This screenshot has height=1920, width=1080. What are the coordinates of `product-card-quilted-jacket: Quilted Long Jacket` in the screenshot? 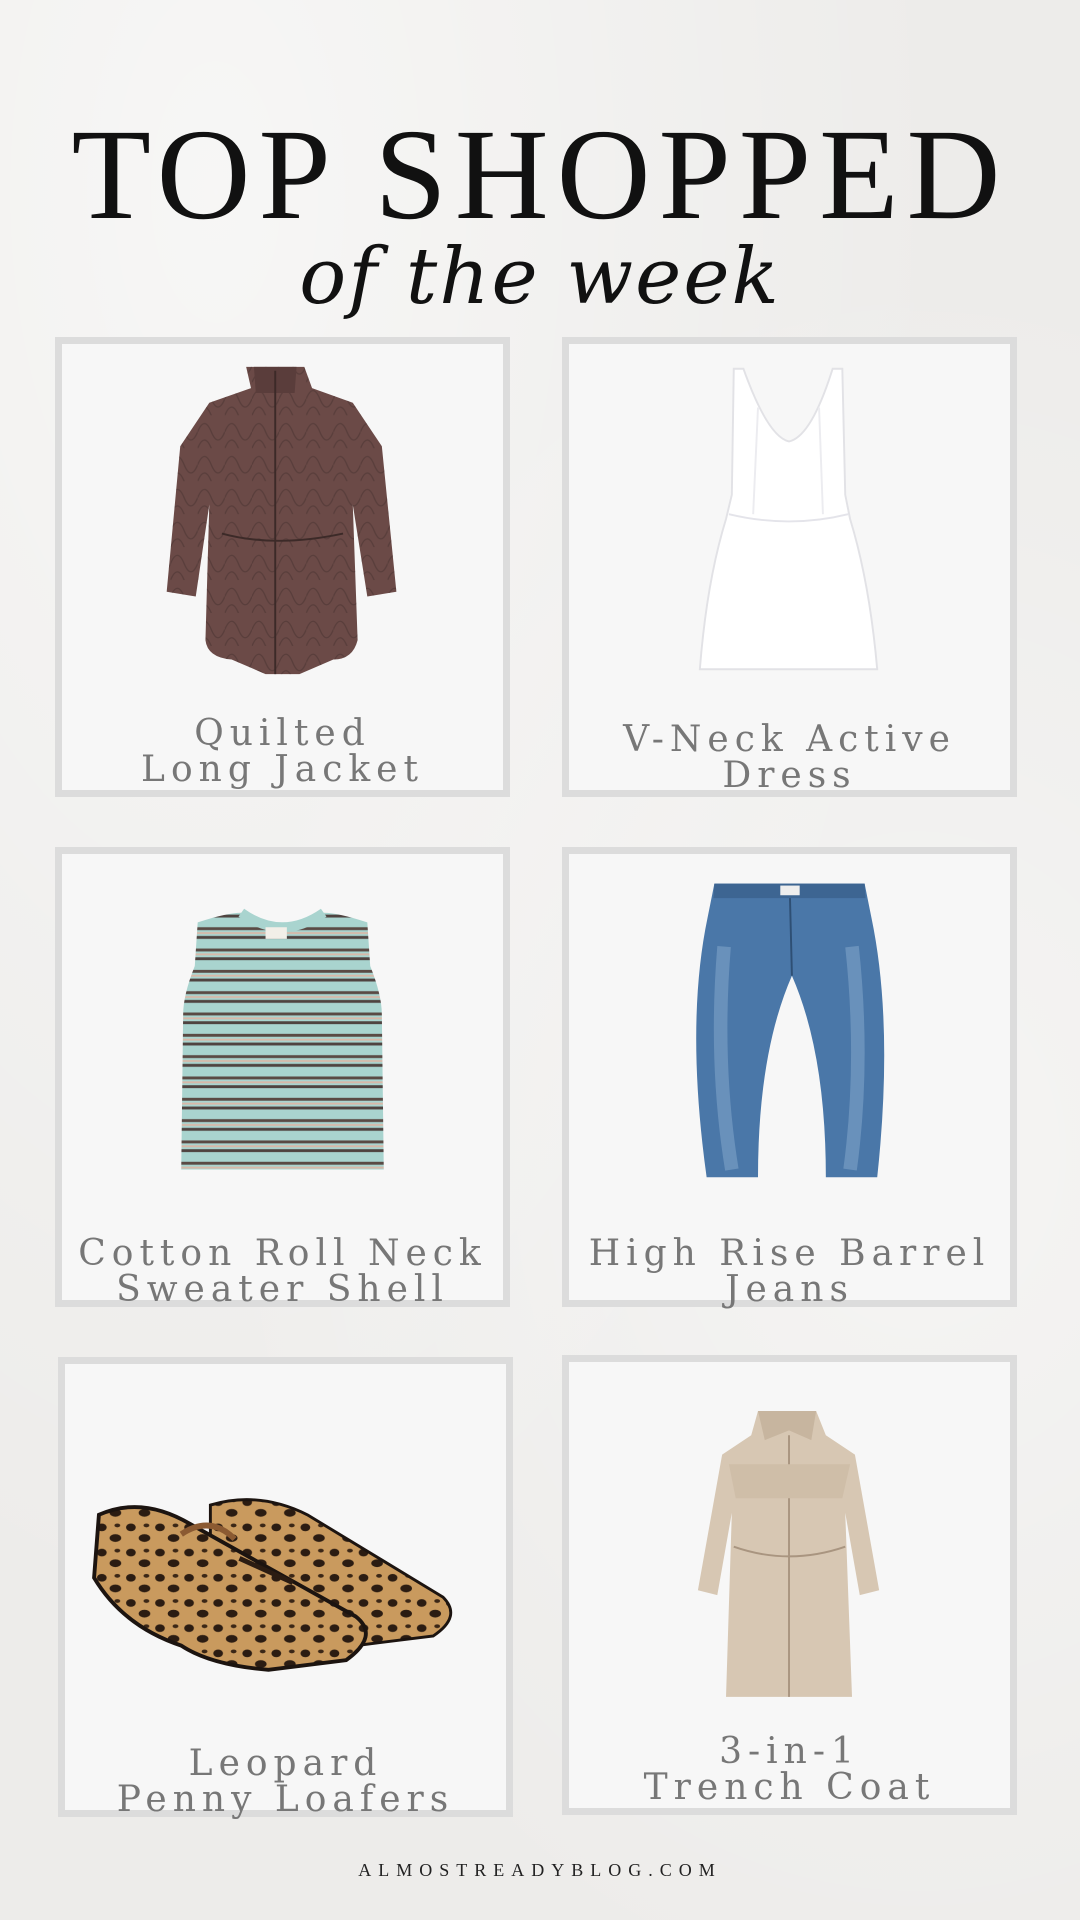 It's located at (282, 567).